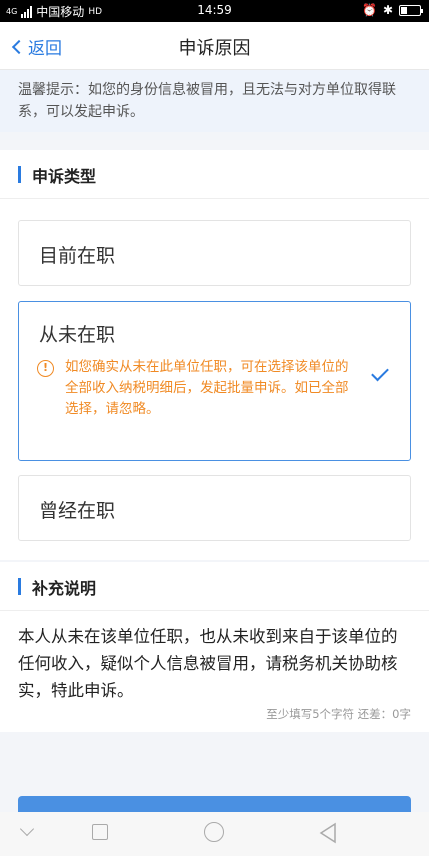  What do you see at coordinates (214, 174) in the screenshot?
I see `appeal-type-section-header: 申诉类型` at bounding box center [214, 174].